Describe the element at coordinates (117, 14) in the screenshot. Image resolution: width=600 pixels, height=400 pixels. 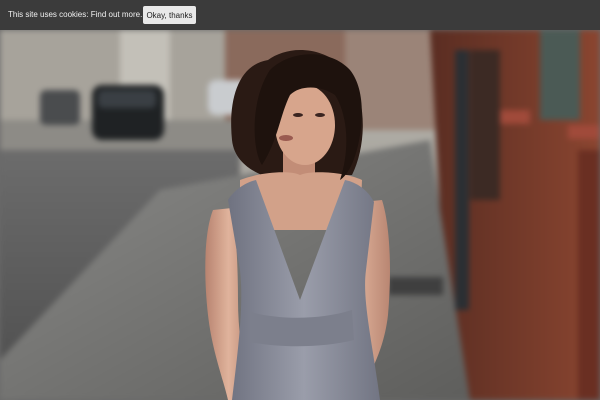
I see `find-out-more-link: Find out more.` at that location.